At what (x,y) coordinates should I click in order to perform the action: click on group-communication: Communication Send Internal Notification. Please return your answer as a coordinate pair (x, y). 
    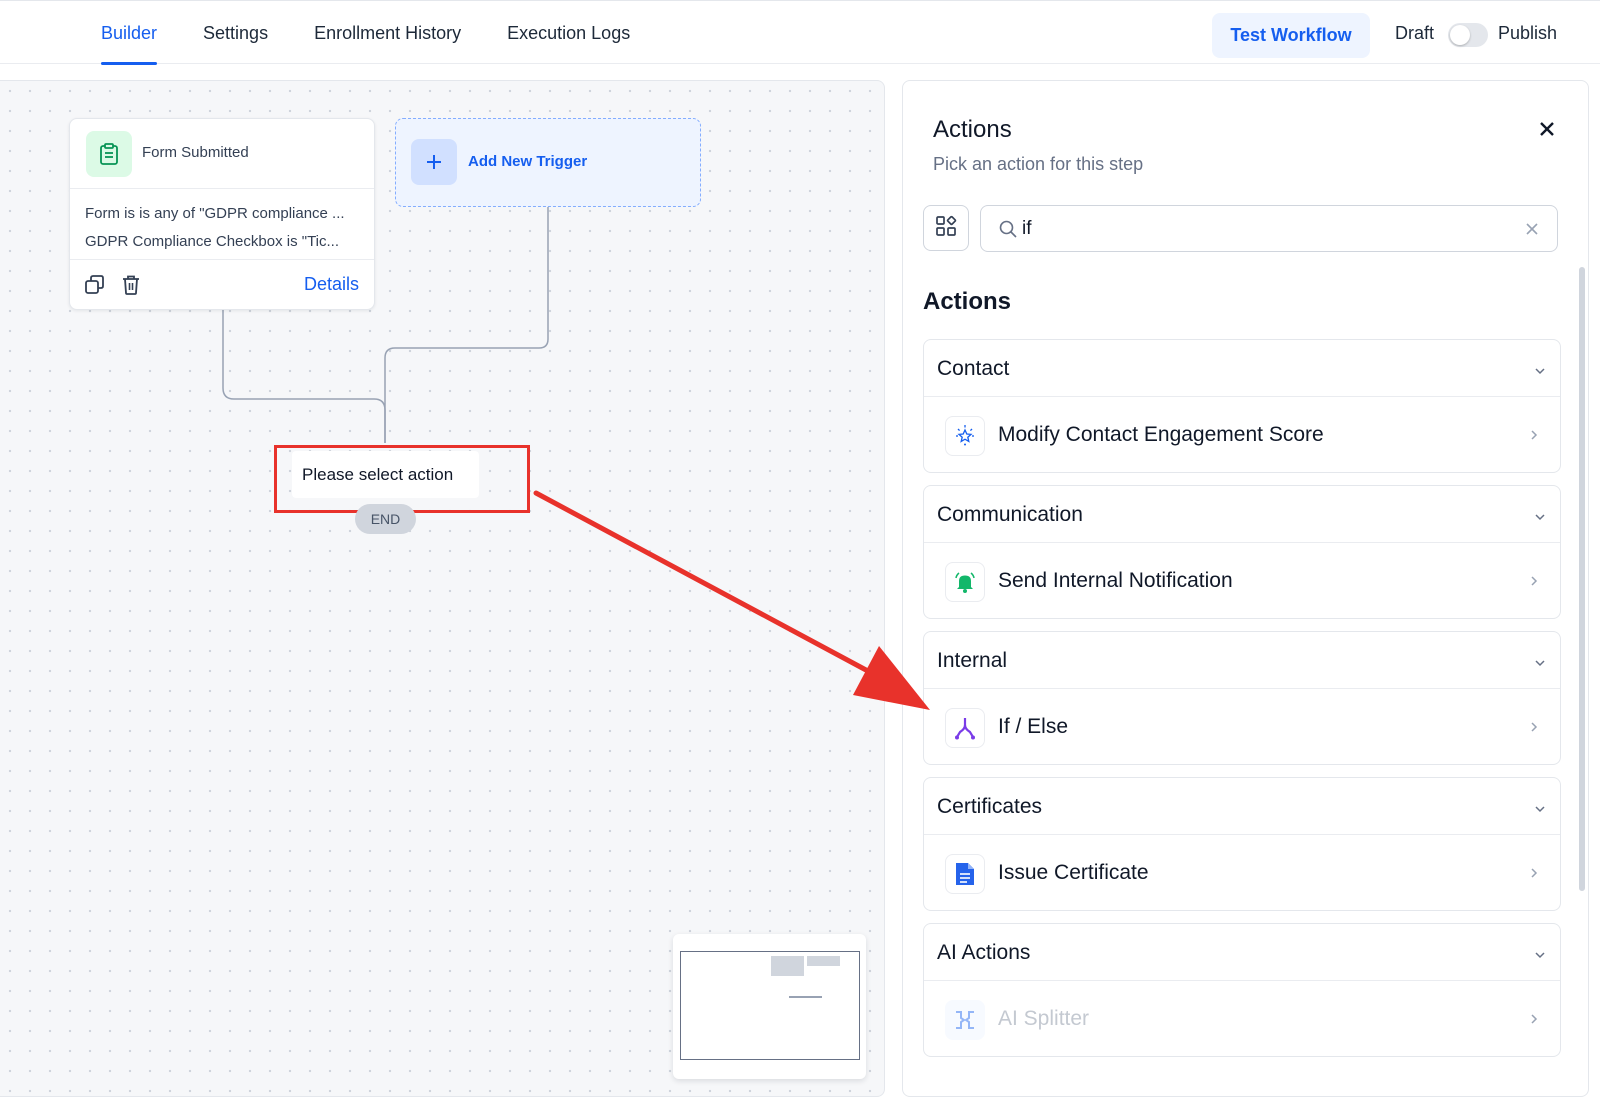
    Looking at the image, I should click on (1242, 552).